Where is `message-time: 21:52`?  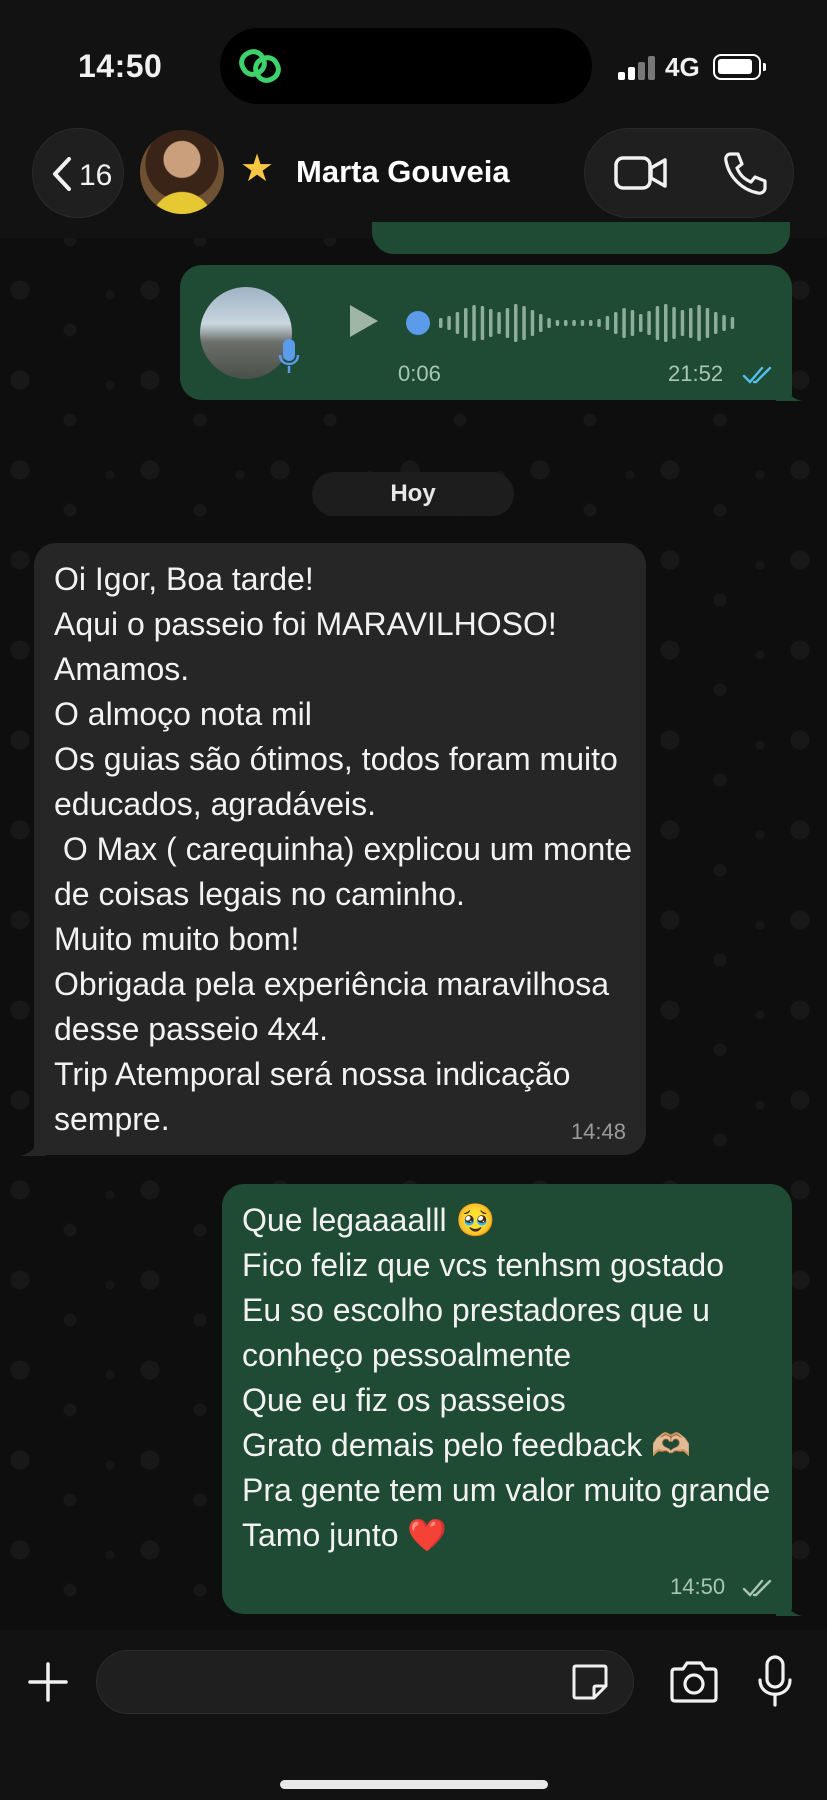 message-time: 21:52 is located at coordinates (696, 373).